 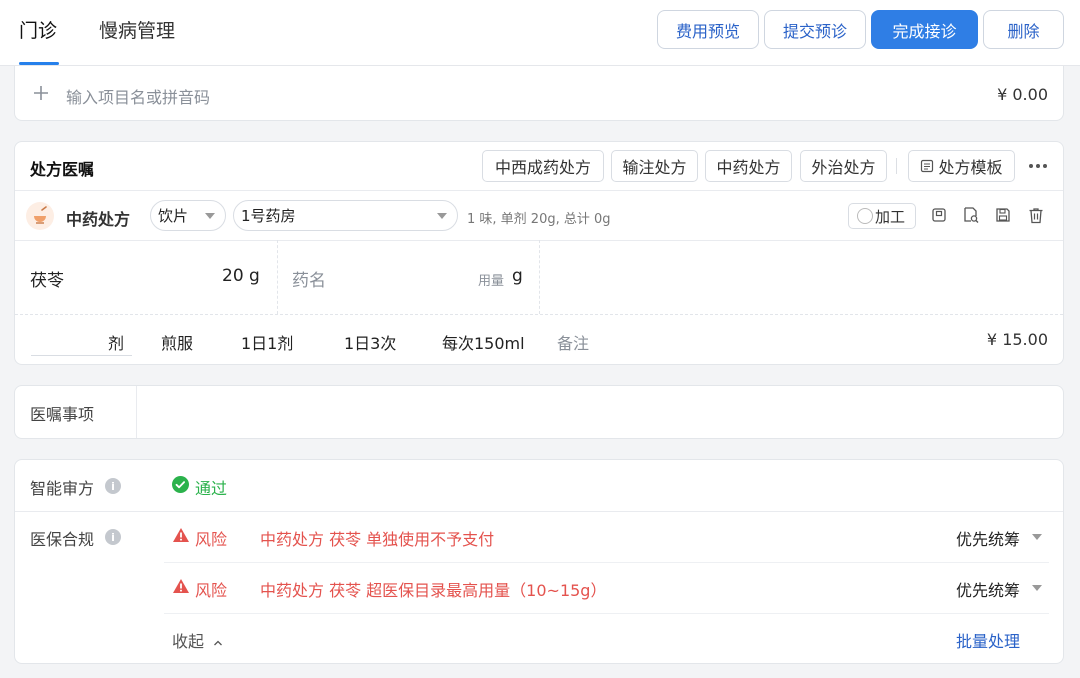 What do you see at coordinates (81, 355) in the screenshot?
I see `dose-count-underline` at bounding box center [81, 355].